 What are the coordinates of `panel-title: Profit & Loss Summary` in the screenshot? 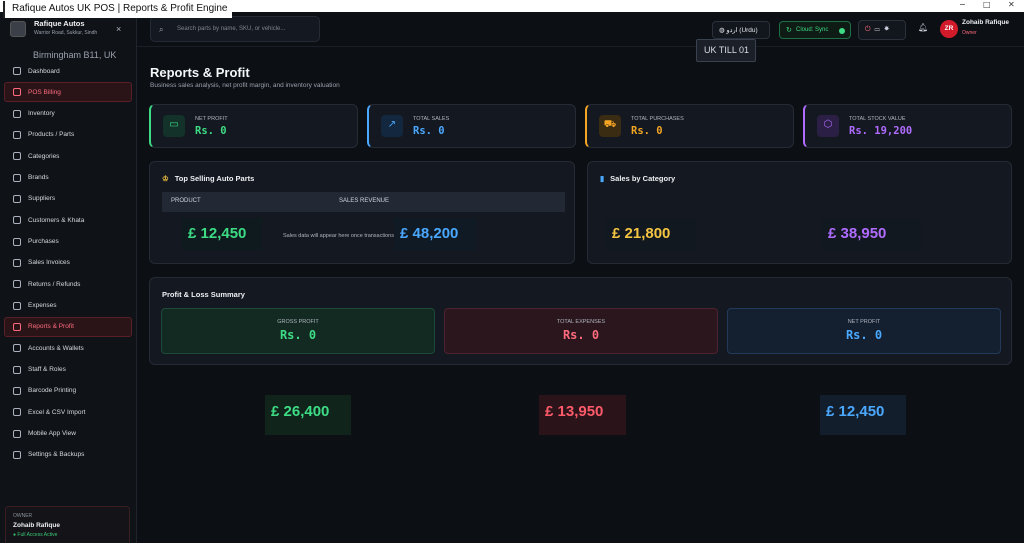 It's located at (203, 294).